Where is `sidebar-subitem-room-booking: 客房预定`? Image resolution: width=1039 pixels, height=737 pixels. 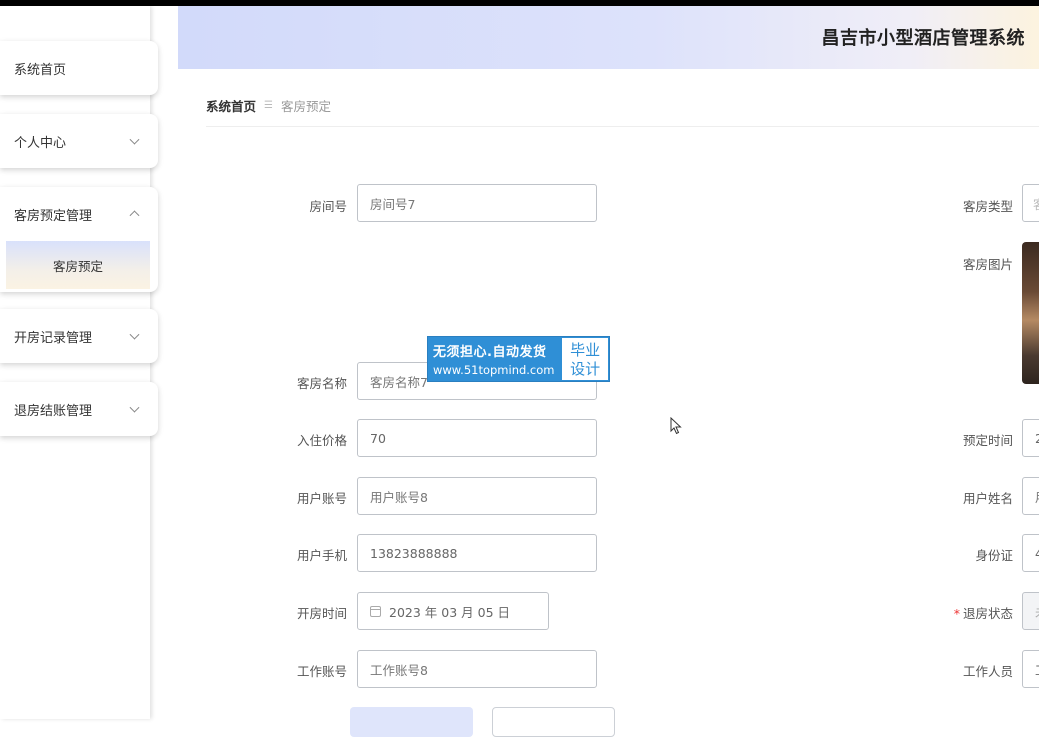 sidebar-subitem-room-booking: 客房预定 is located at coordinates (78, 265).